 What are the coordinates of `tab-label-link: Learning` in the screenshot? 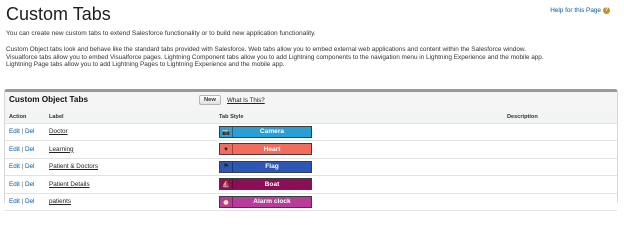 It's located at (61, 149).